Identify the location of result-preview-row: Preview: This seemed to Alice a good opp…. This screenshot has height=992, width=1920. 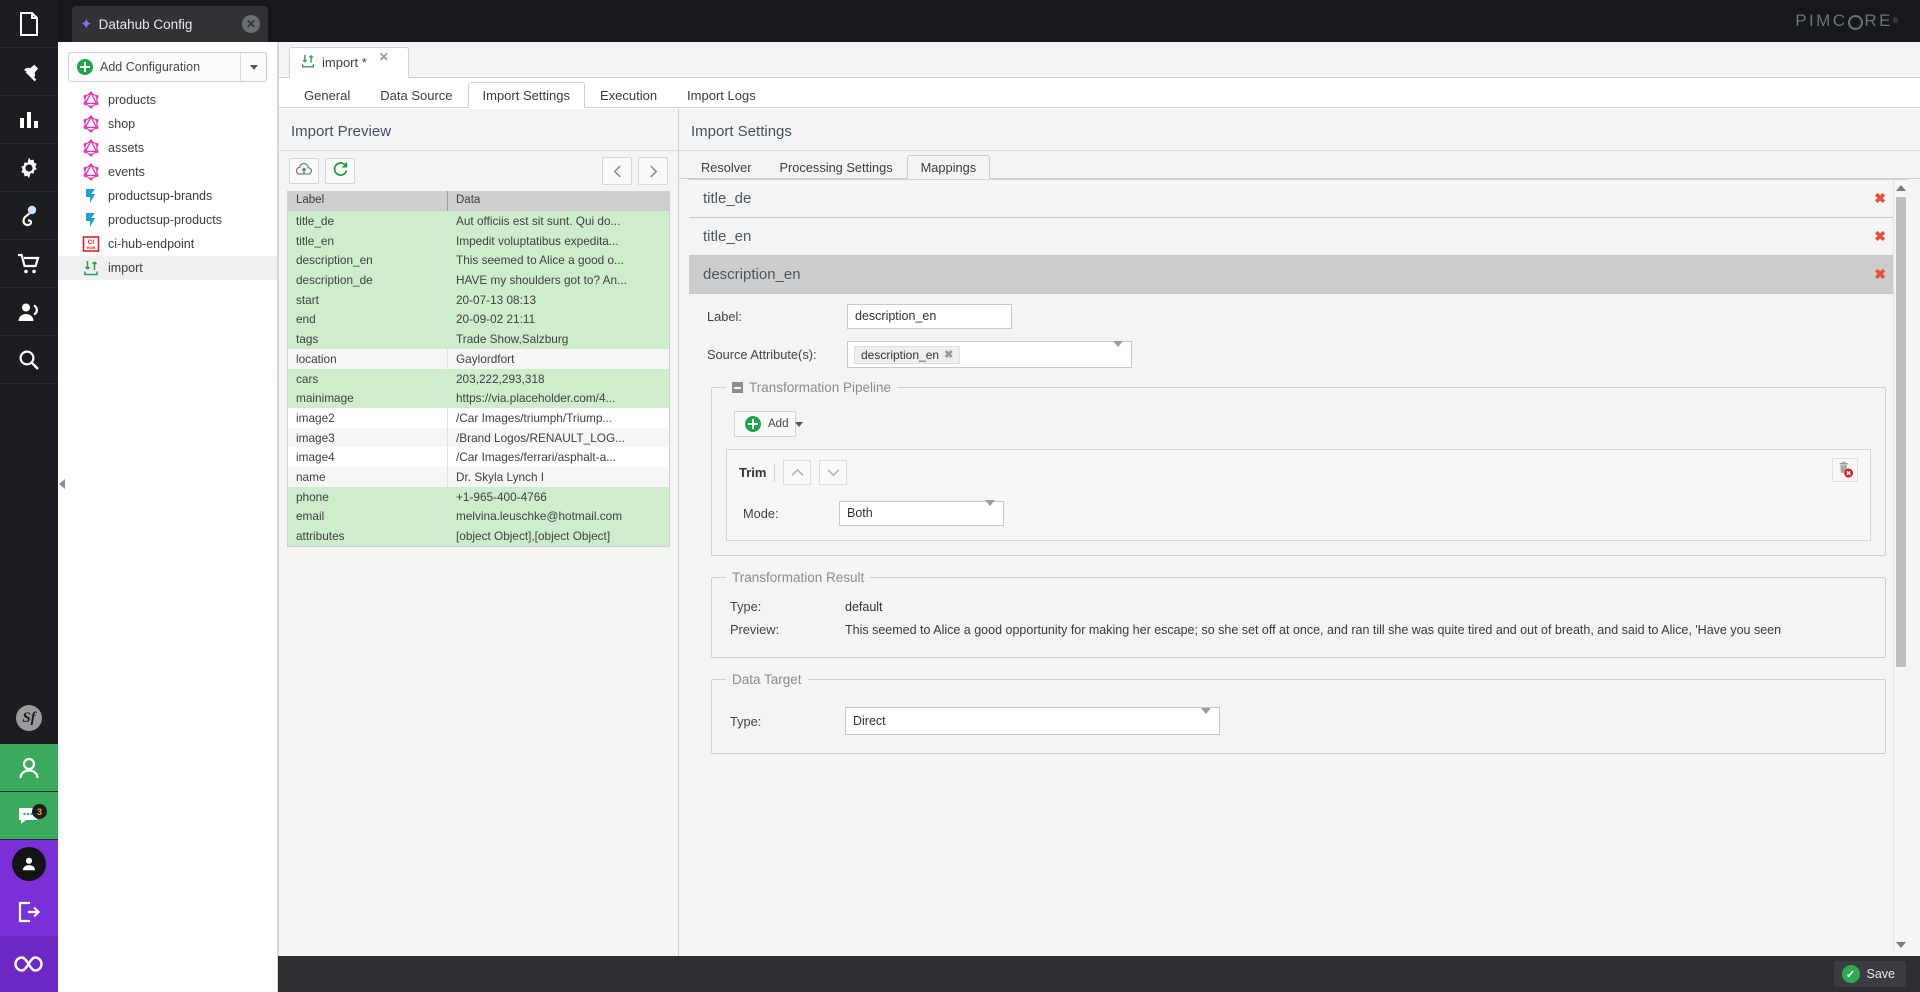
(1300, 629).